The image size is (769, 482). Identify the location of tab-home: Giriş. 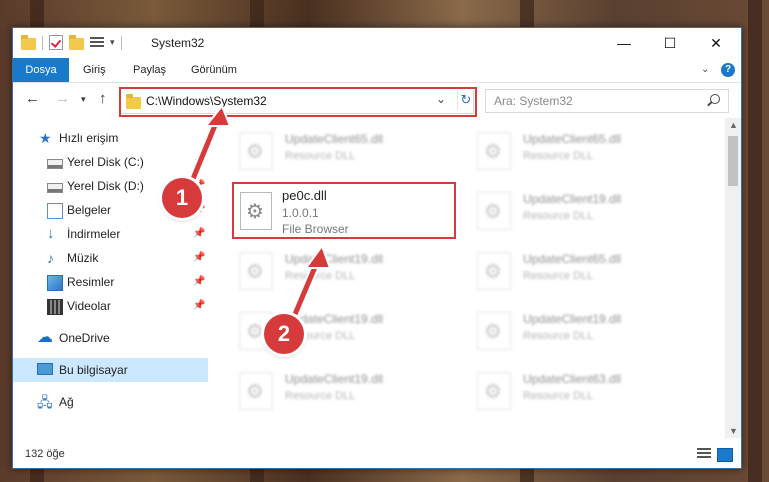
(94, 70).